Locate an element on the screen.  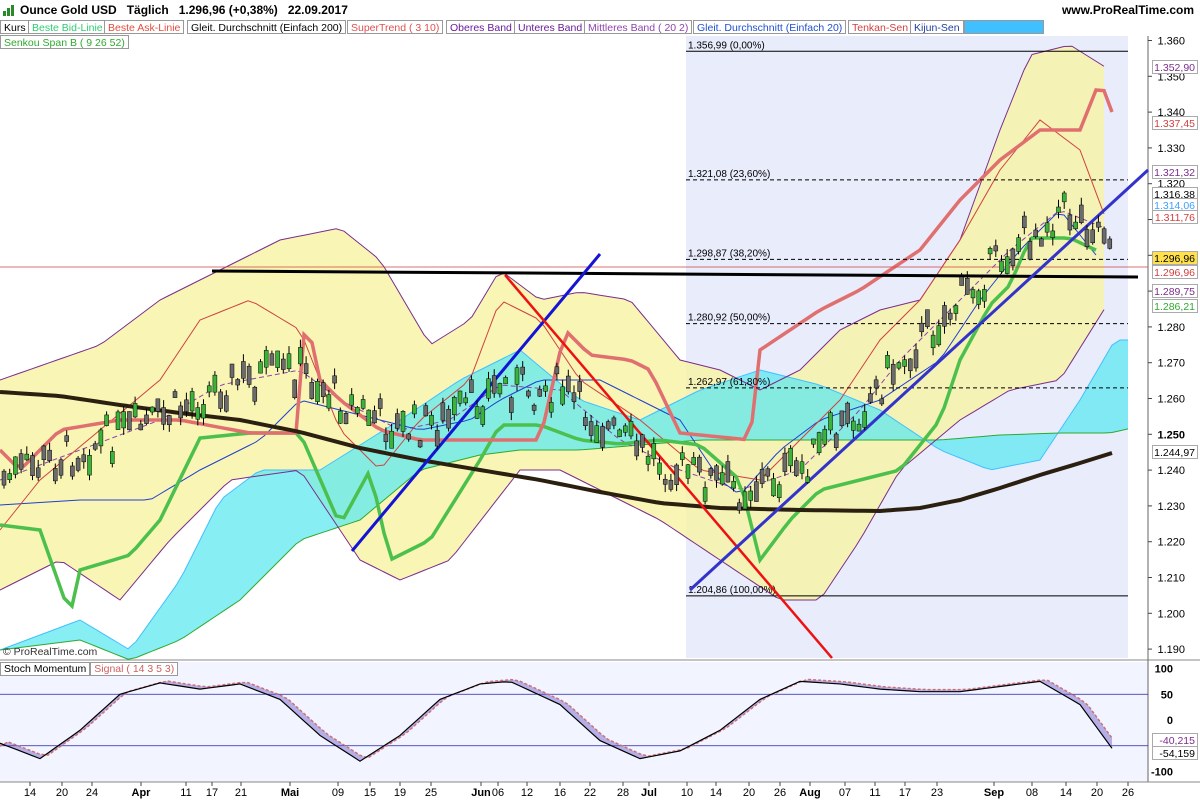
legend-item: Oberes Band is located at coordinates (481, 27).